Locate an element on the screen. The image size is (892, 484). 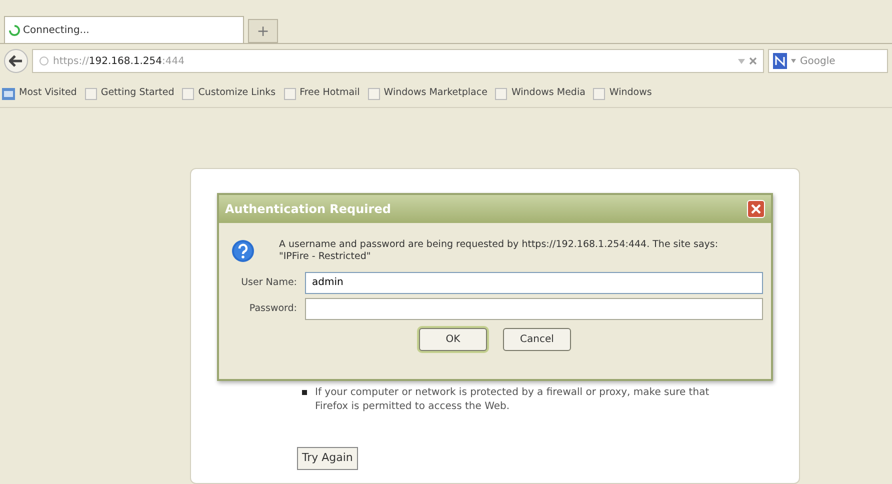
search-field: Google is located at coordinates (828, 61).